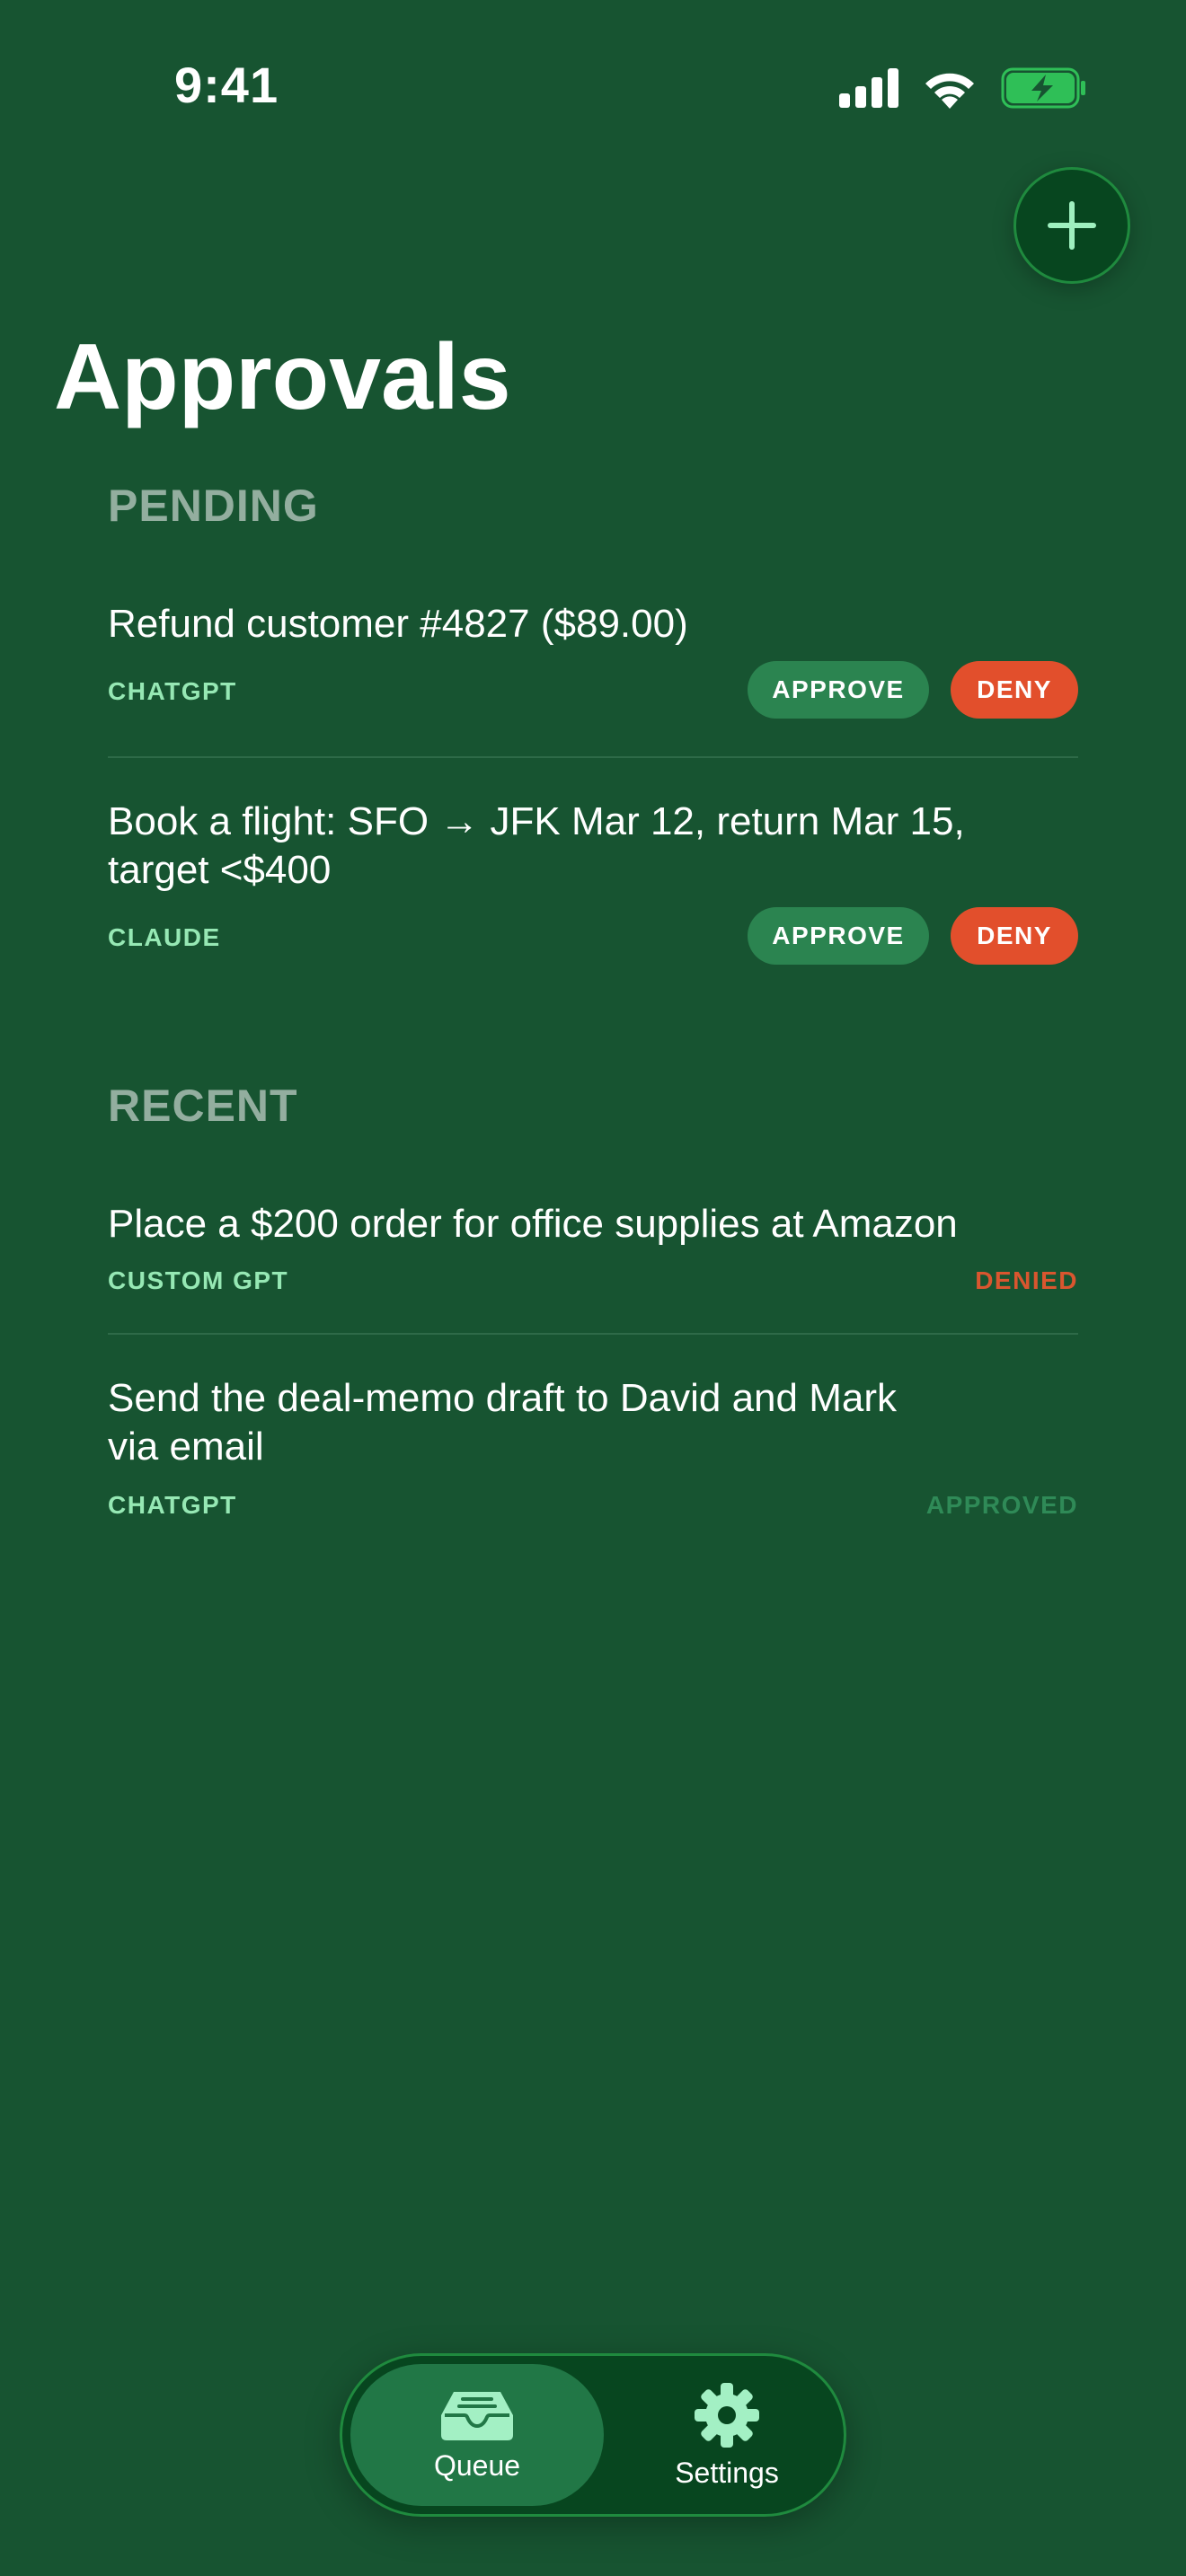 This screenshot has height=2576, width=1186. Describe the element at coordinates (727, 2415) in the screenshot. I see `gear-icon` at that location.